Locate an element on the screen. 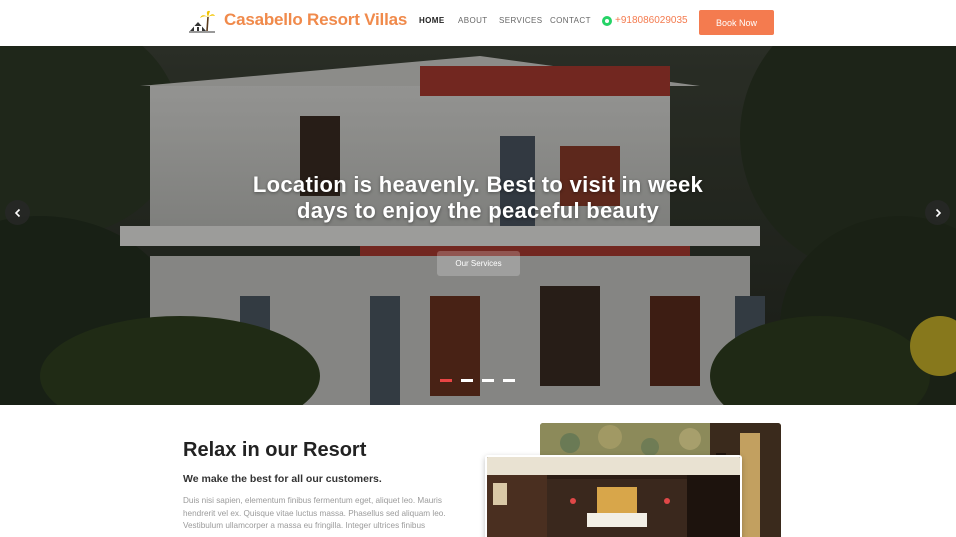  nav-contact: CONTACT is located at coordinates (570, 20).